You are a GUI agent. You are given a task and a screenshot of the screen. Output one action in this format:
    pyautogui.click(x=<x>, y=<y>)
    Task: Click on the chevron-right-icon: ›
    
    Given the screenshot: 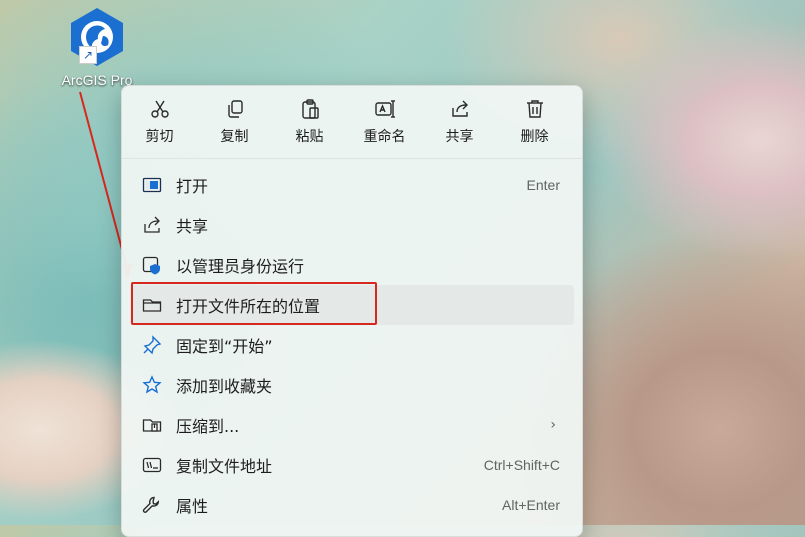 What is the action you would take?
    pyautogui.click(x=553, y=425)
    